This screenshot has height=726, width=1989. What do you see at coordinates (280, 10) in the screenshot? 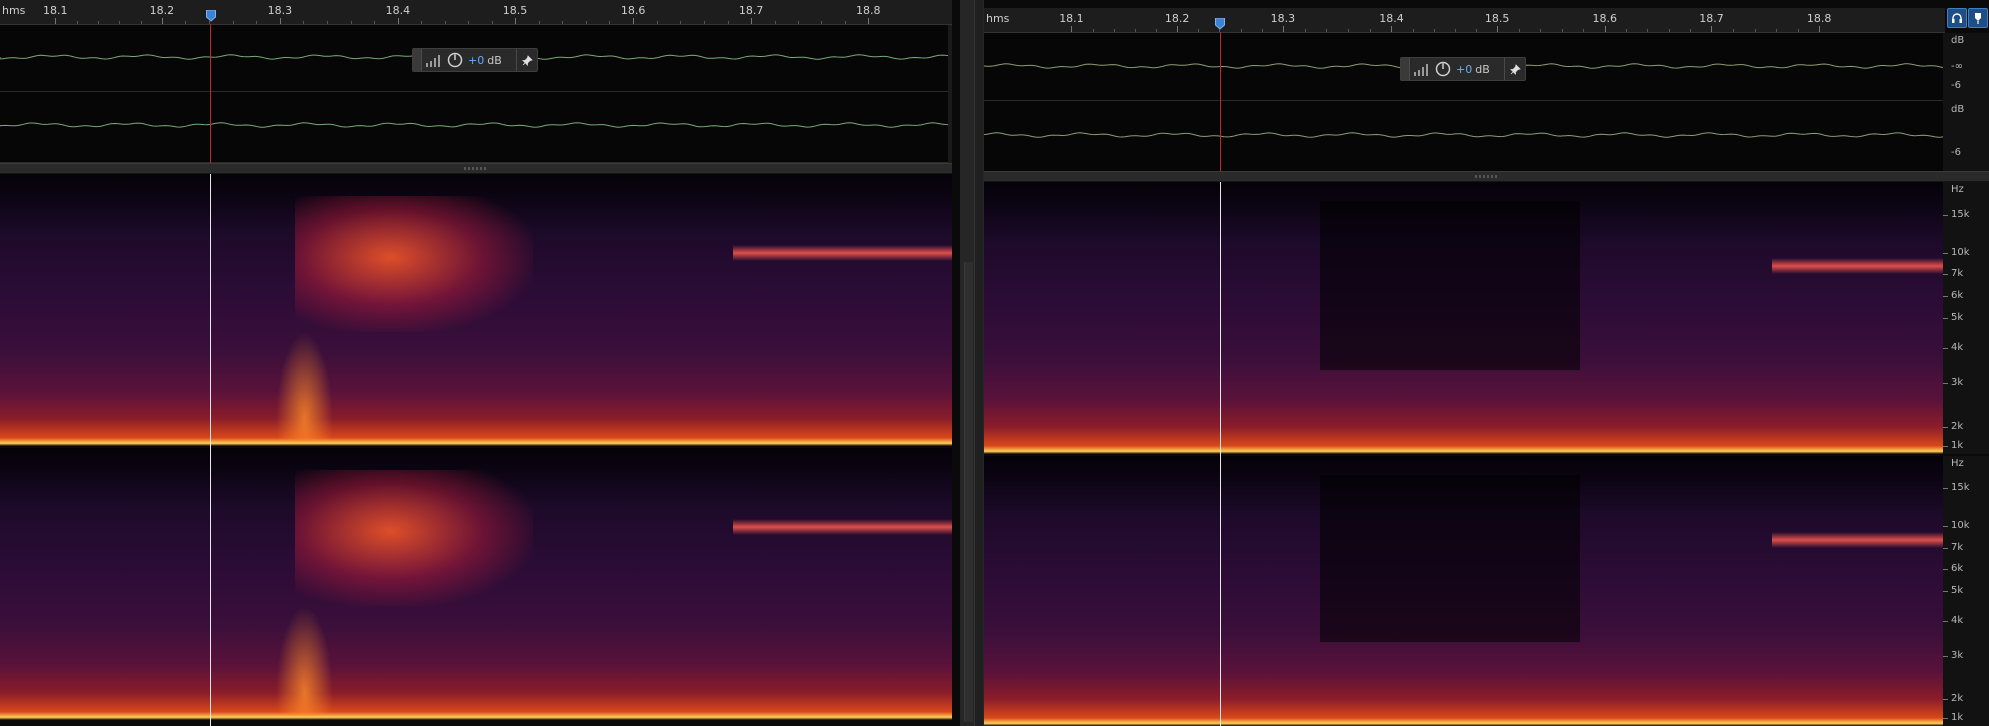
I see `ruler-tick-label: 18.3` at bounding box center [280, 10].